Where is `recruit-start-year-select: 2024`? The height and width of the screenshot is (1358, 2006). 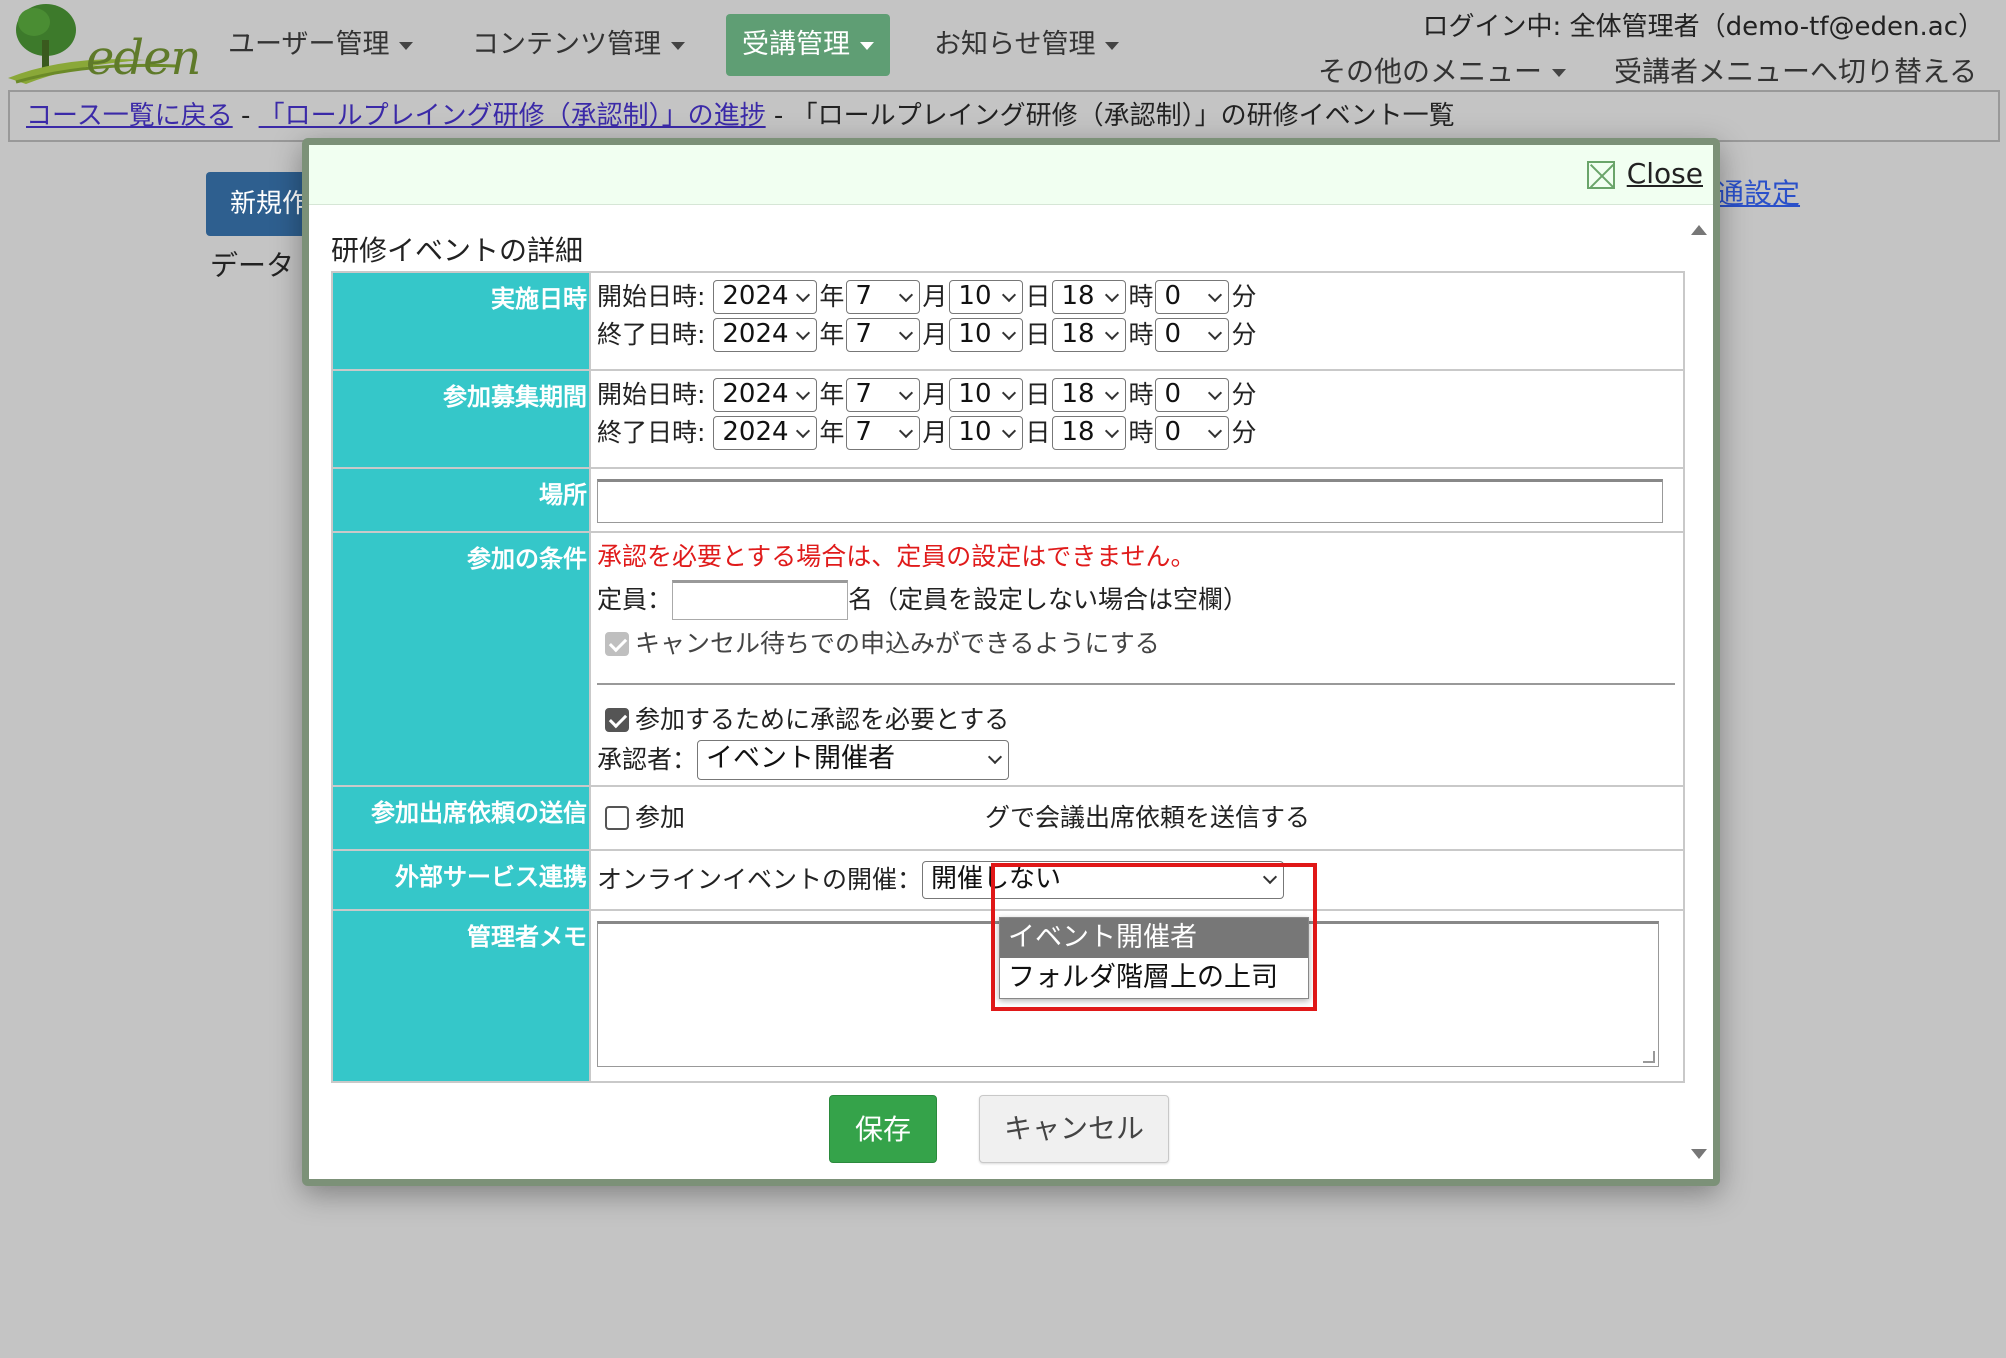 recruit-start-year-select: 2024 is located at coordinates (765, 395).